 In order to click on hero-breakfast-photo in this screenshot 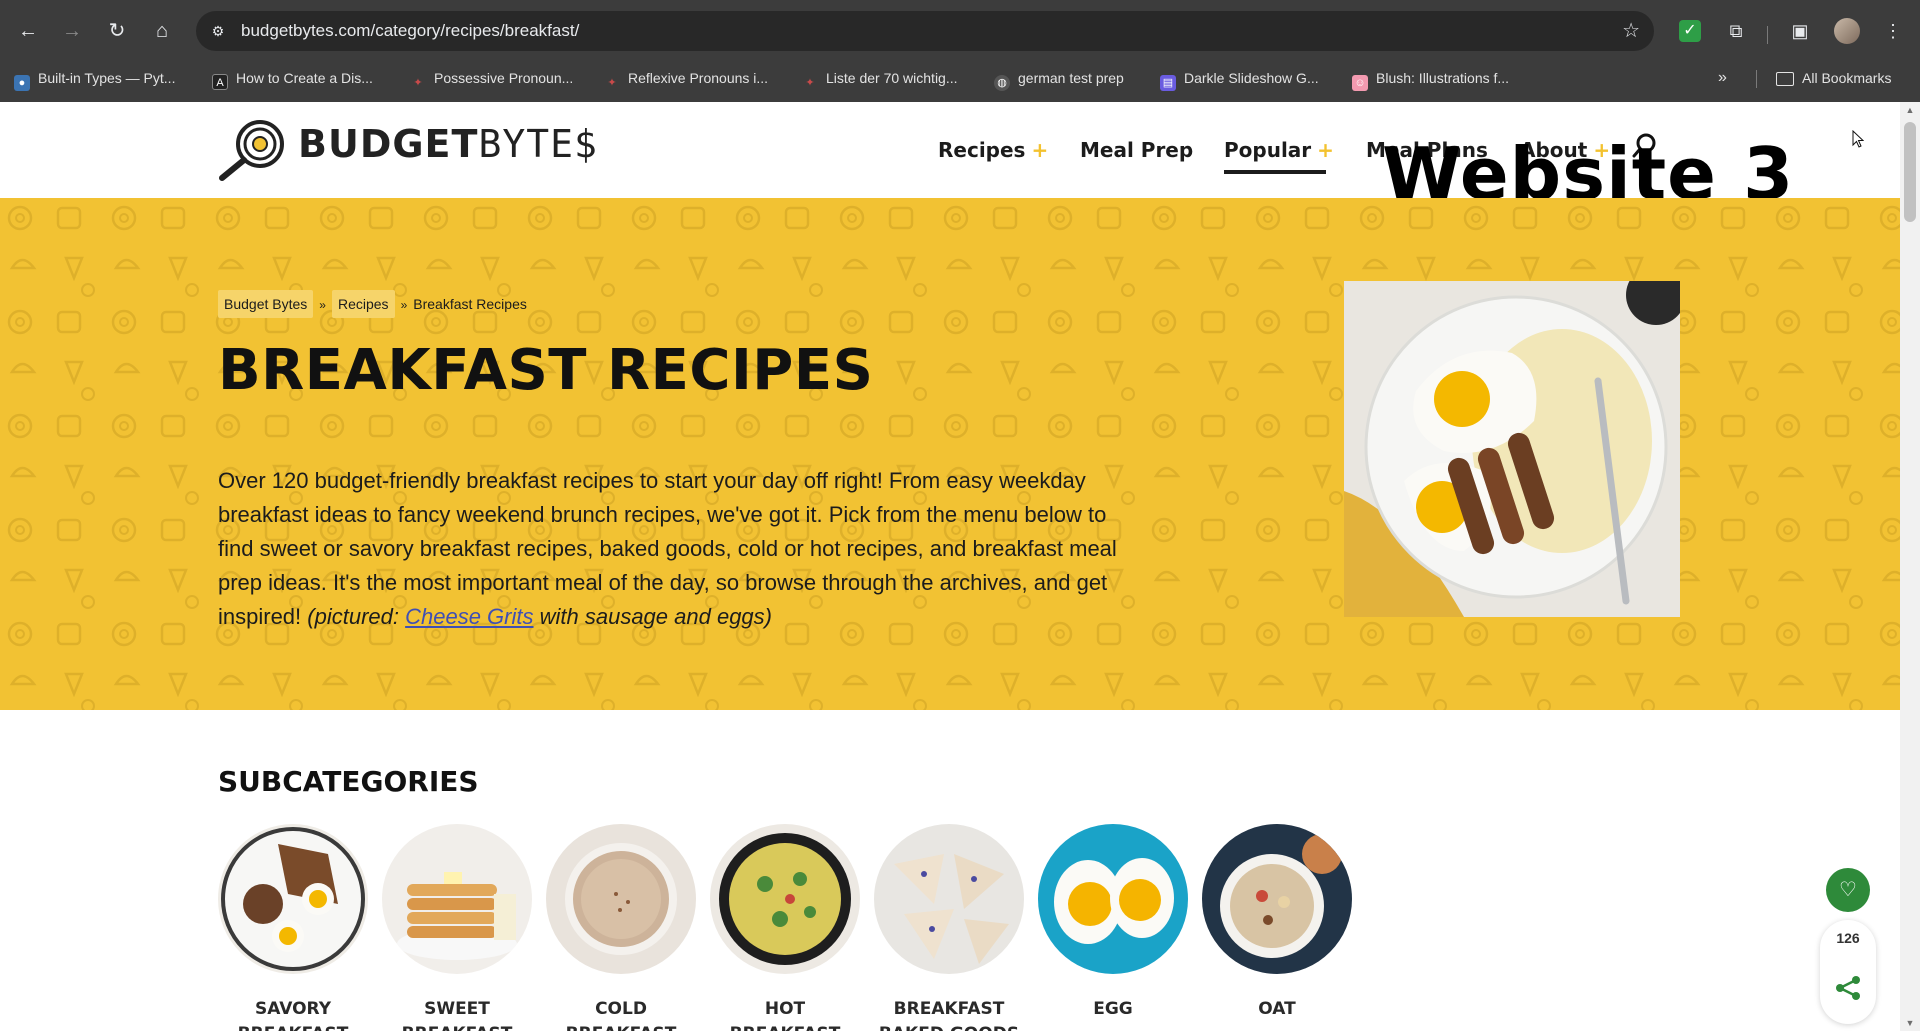, I will do `click(1512, 449)`.